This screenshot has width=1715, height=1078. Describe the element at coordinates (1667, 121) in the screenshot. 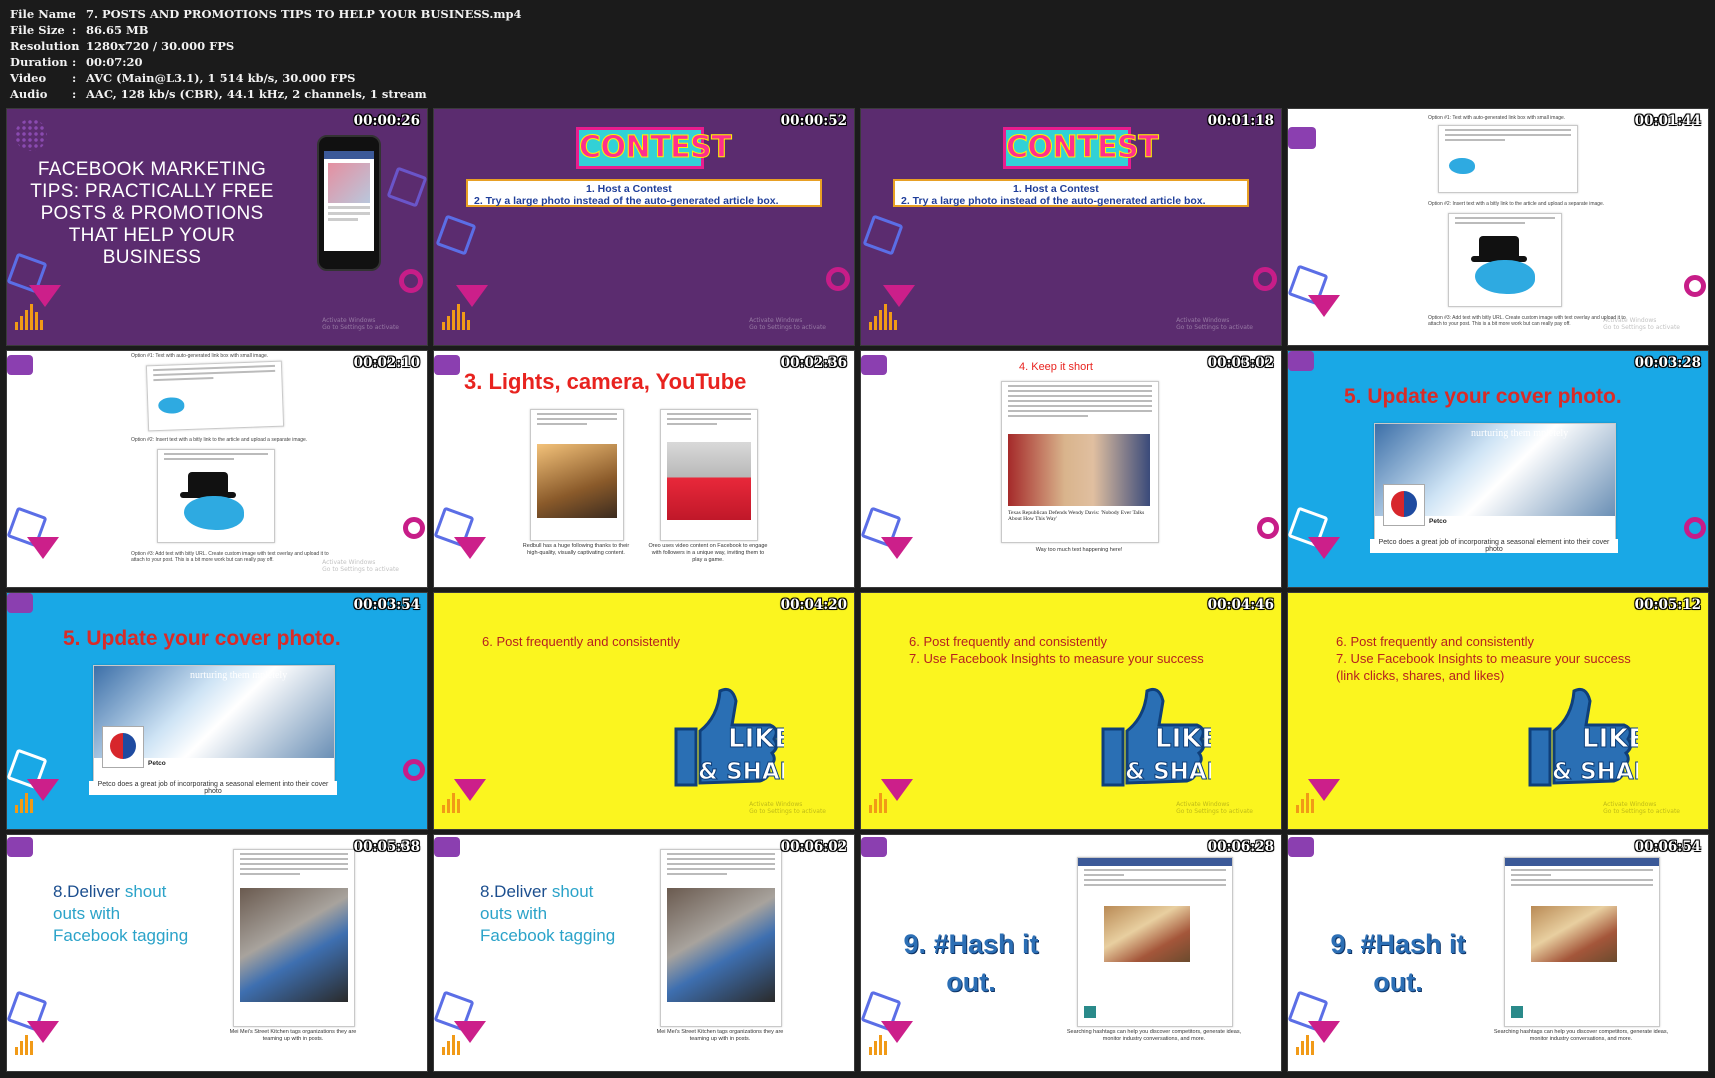

I see `timestamp: 00:01:44` at that location.